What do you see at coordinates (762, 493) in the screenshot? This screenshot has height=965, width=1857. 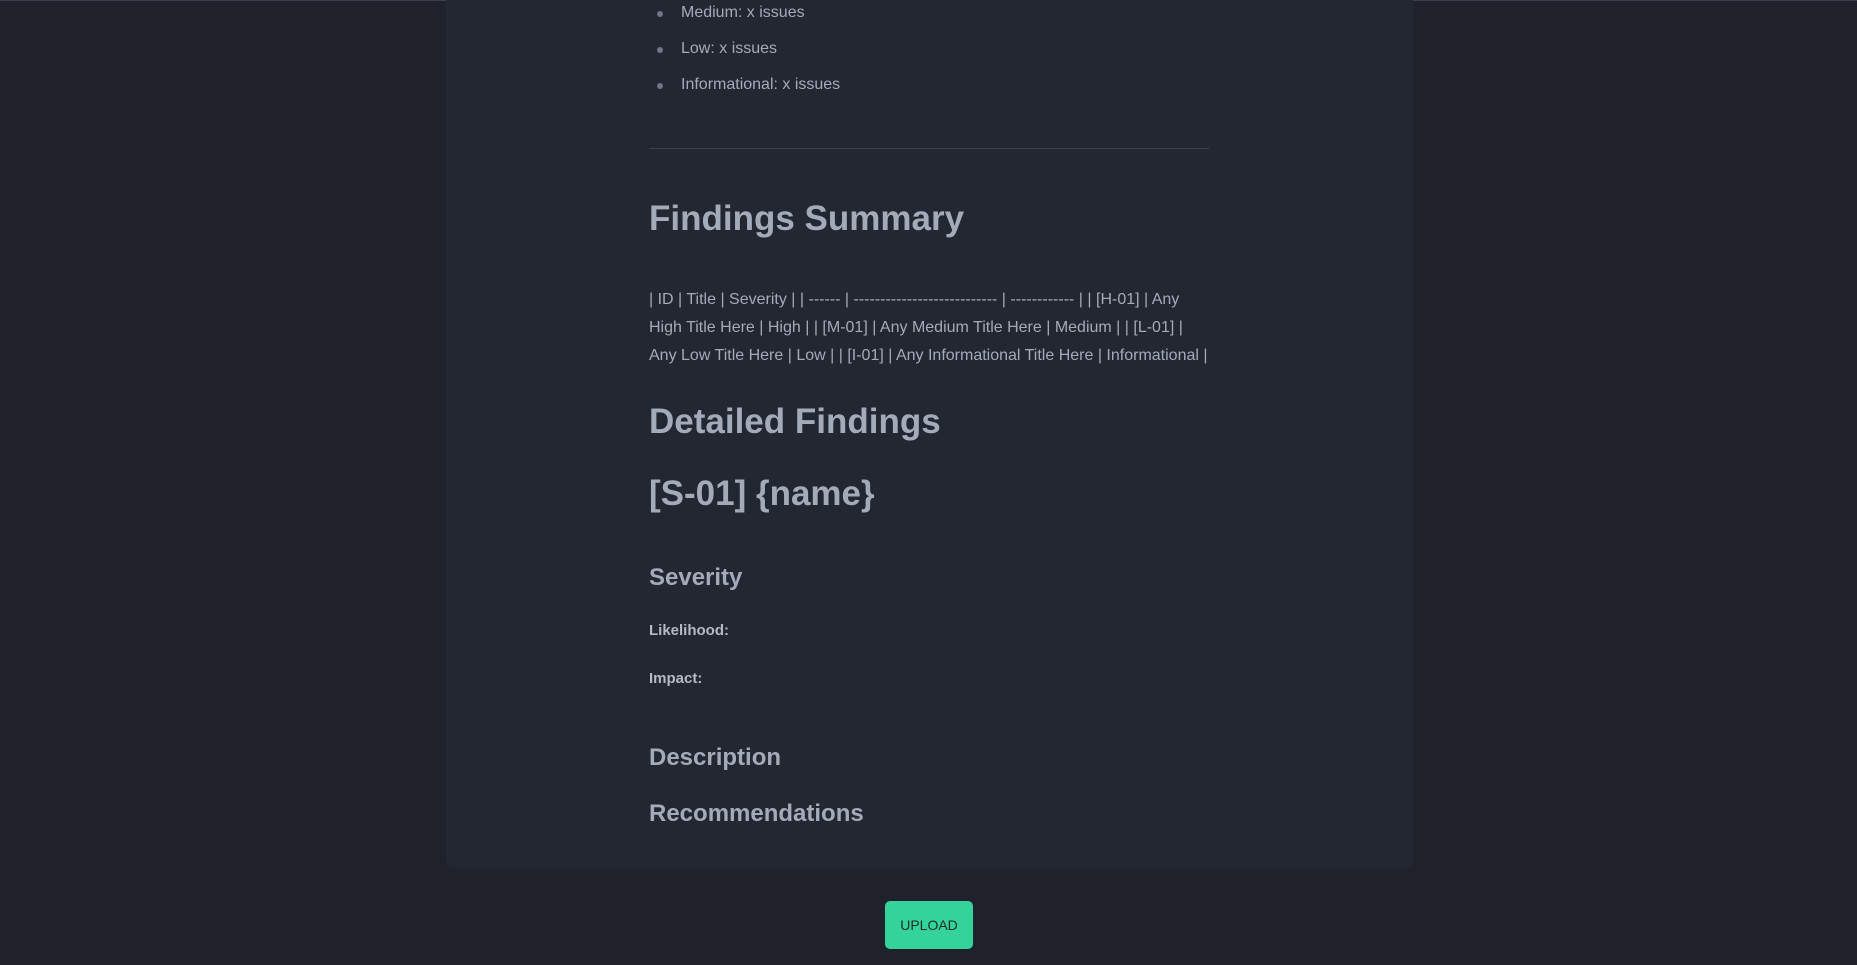 I see `finding-title: [S-01] {name}` at bounding box center [762, 493].